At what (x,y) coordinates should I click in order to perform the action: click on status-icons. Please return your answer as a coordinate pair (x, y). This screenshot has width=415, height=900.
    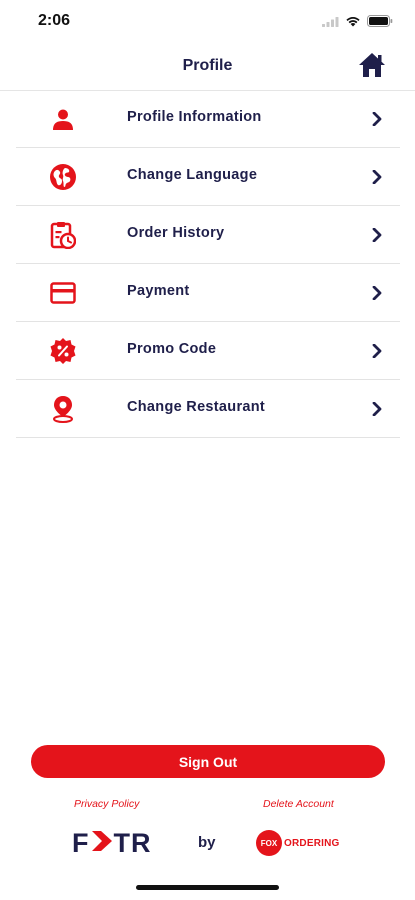
    Looking at the image, I should click on (357, 23).